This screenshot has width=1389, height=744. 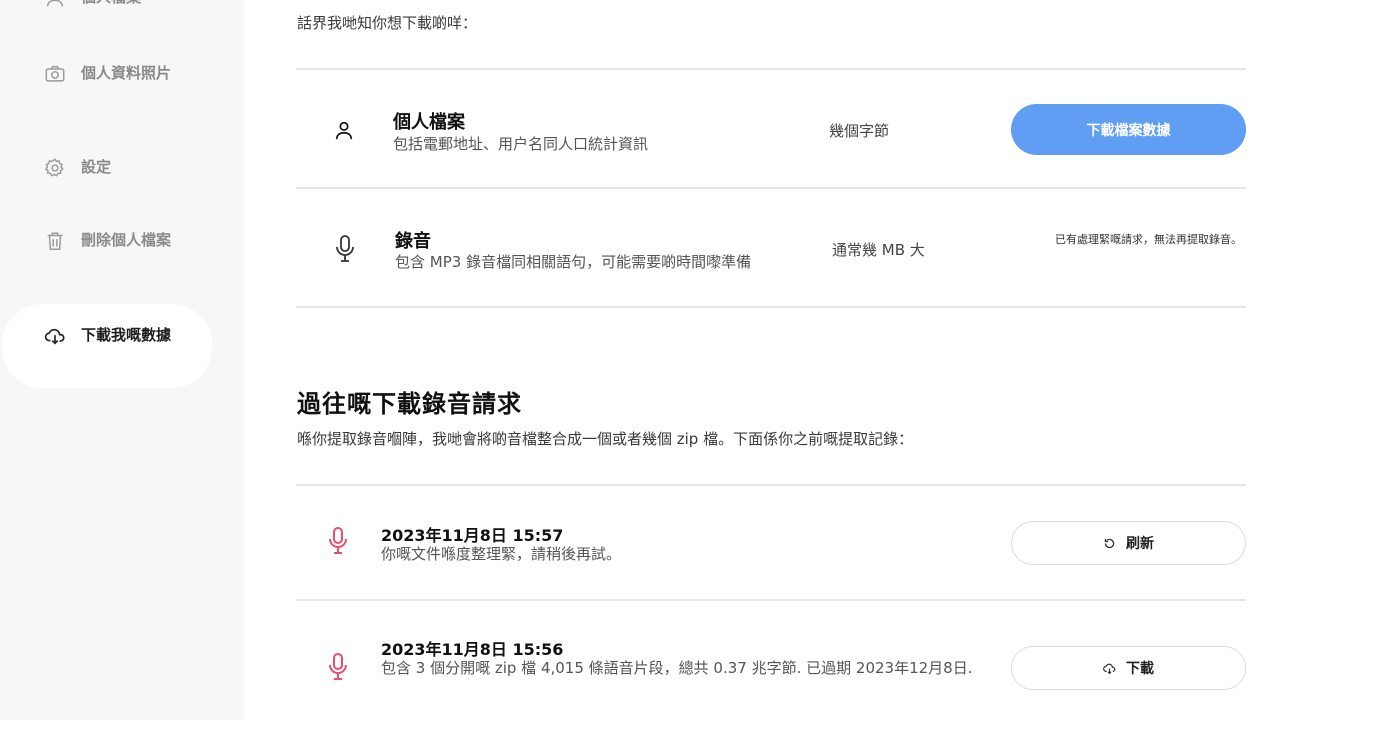 What do you see at coordinates (429, 122) in the screenshot?
I see `profile-row-title: 個人檔案` at bounding box center [429, 122].